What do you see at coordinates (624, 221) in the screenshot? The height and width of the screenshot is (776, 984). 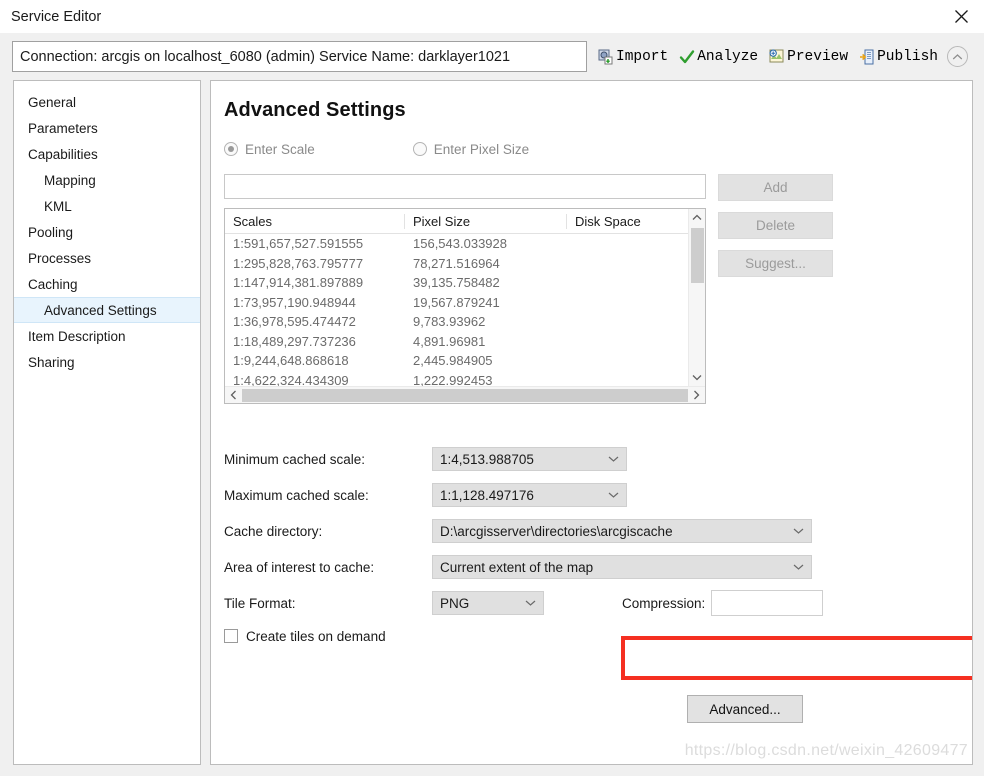 I see `column-header-disk-space: Disk Space` at bounding box center [624, 221].